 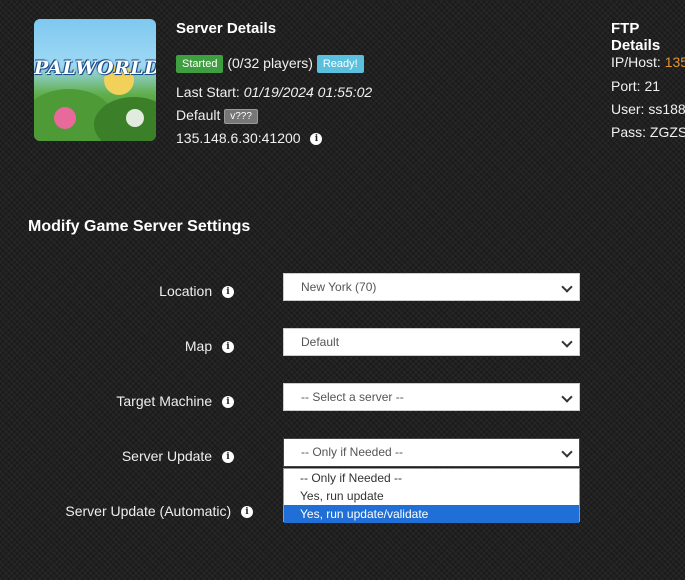 What do you see at coordinates (431, 397) in the screenshot?
I see `target-machine-select: -- Select a server --` at bounding box center [431, 397].